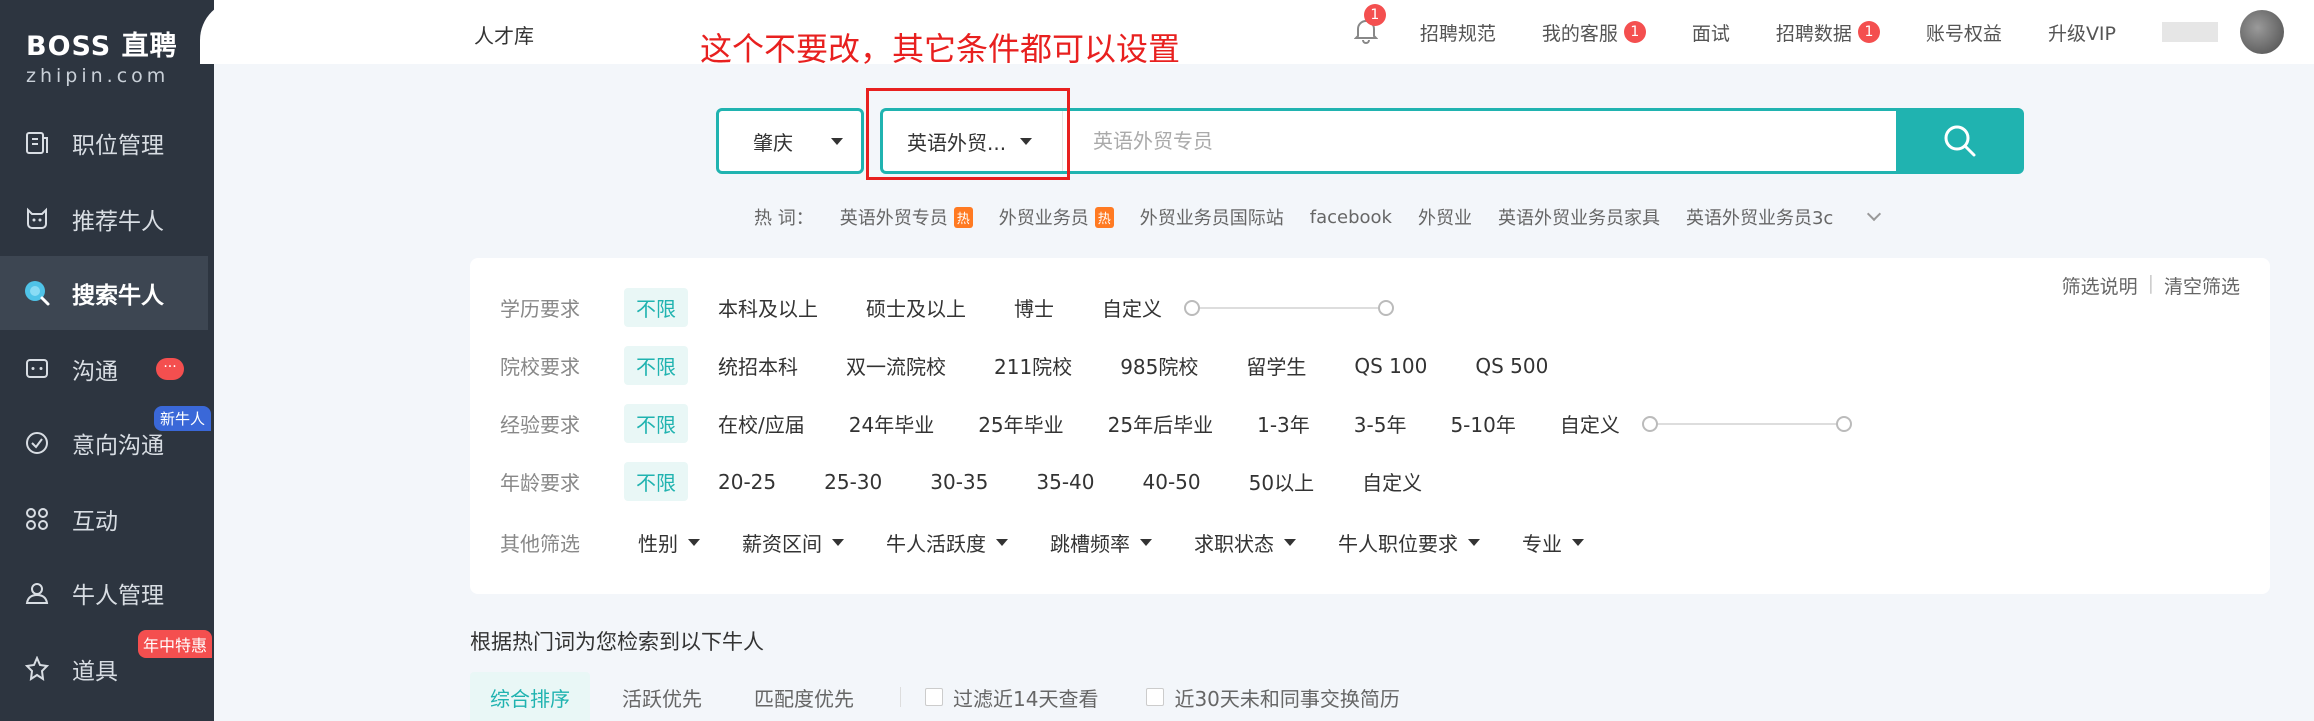 Image resolution: width=2314 pixels, height=721 pixels. Describe the element at coordinates (959, 482) in the screenshot. I see `filter-option: 30-35` at that location.